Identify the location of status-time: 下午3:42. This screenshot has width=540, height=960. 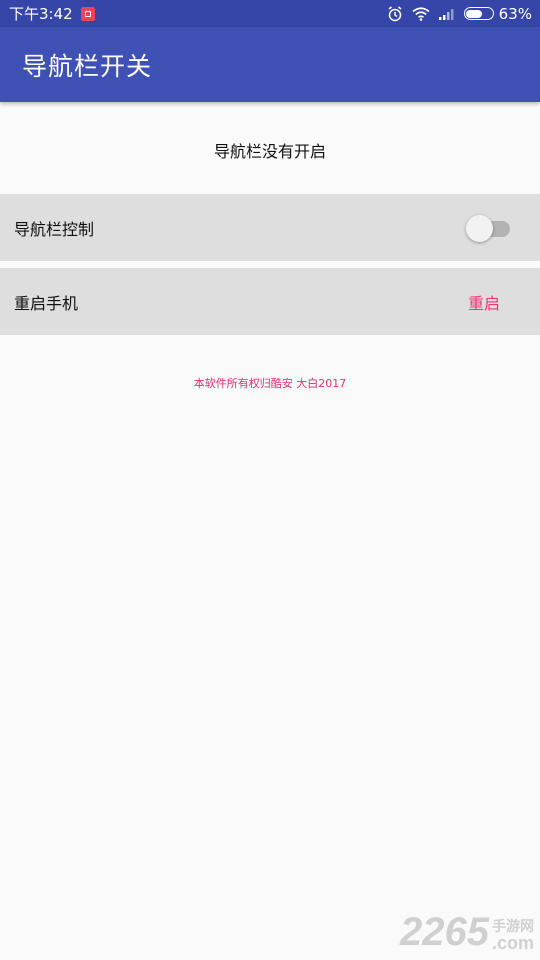
(41, 14).